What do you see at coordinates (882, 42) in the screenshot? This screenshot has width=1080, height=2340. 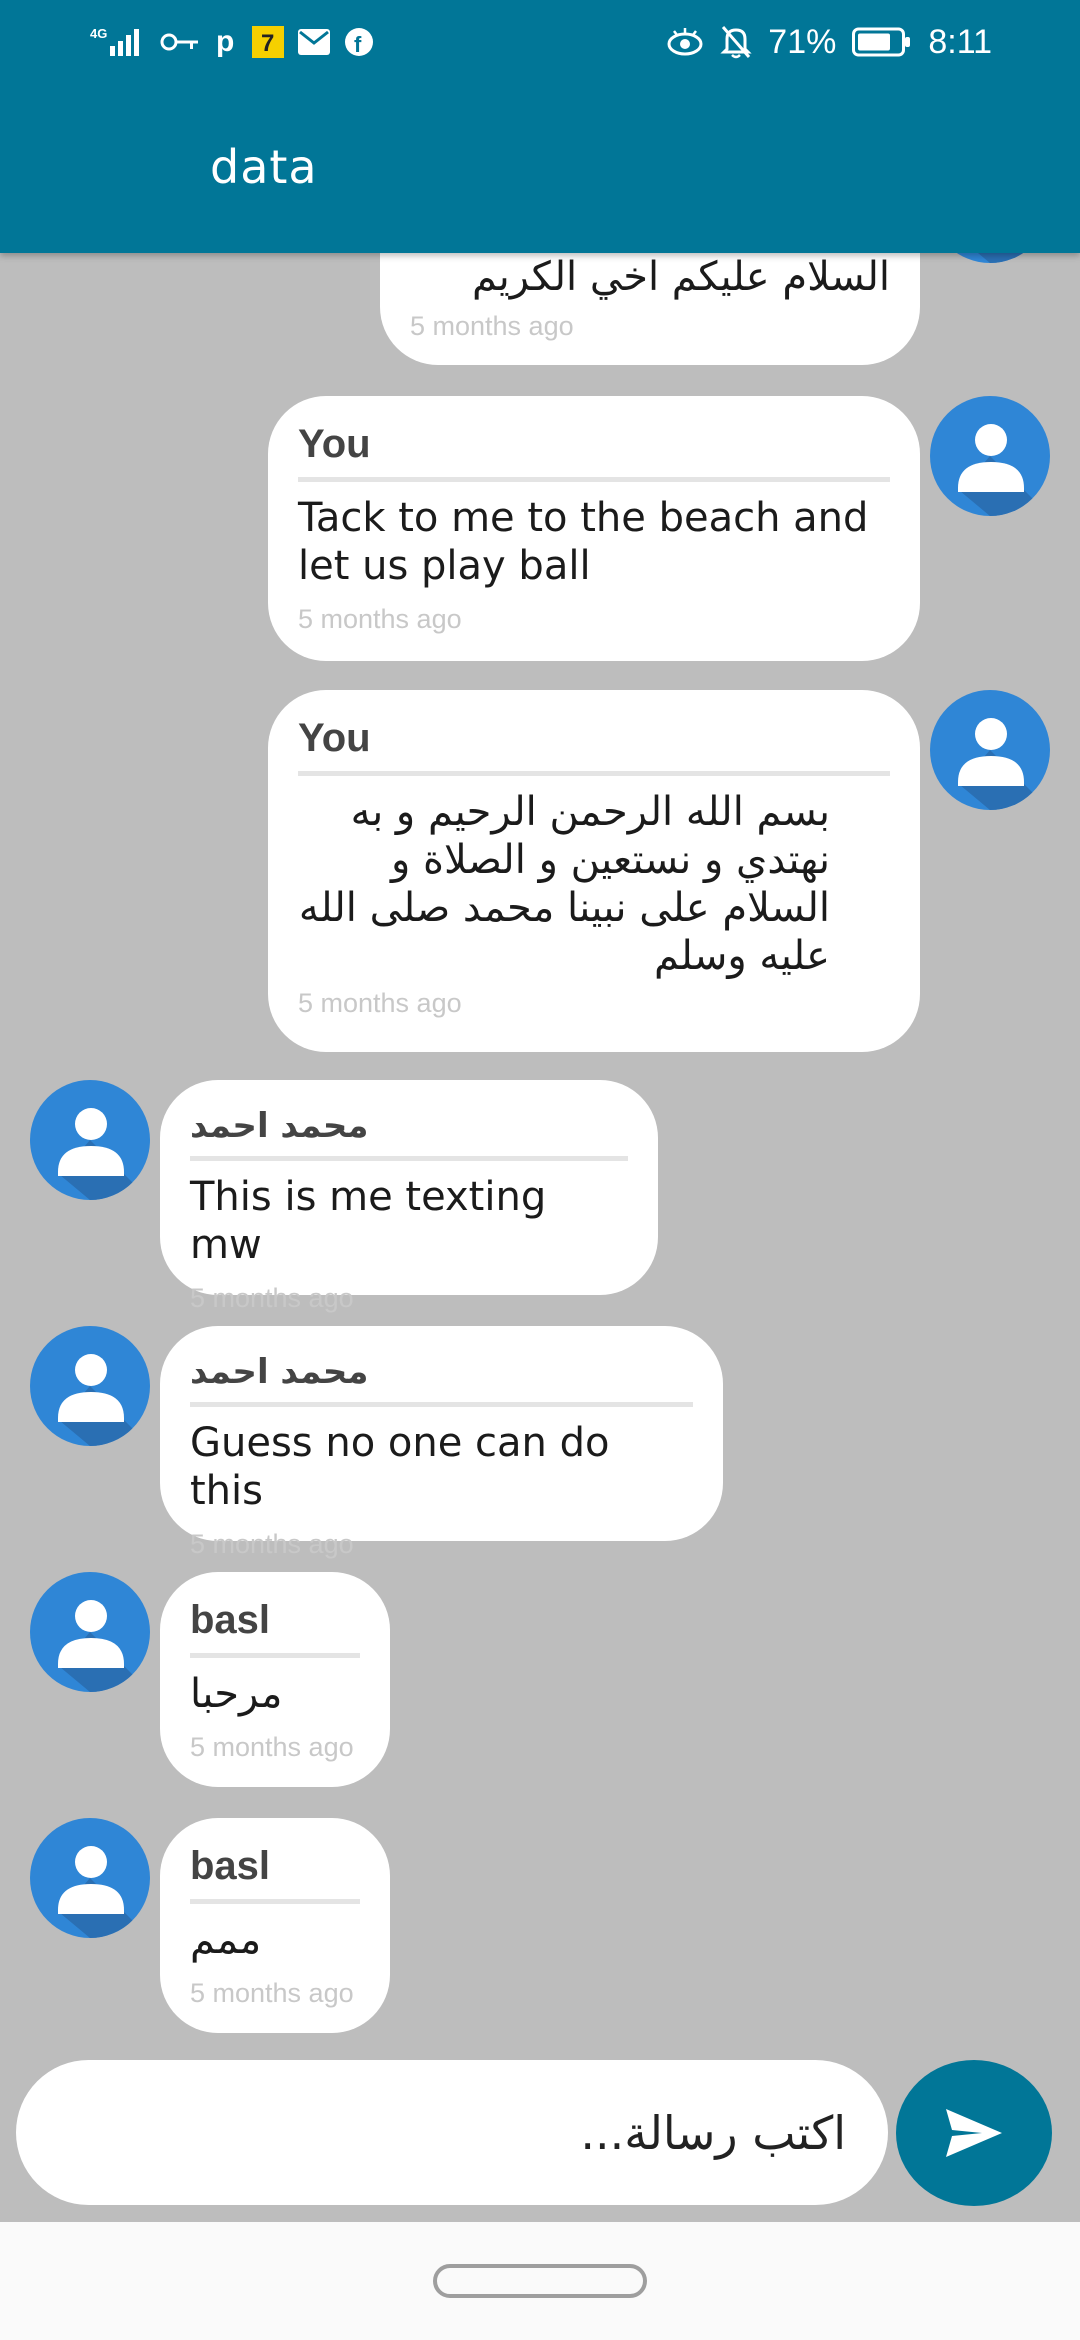 I see `battery-icon` at bounding box center [882, 42].